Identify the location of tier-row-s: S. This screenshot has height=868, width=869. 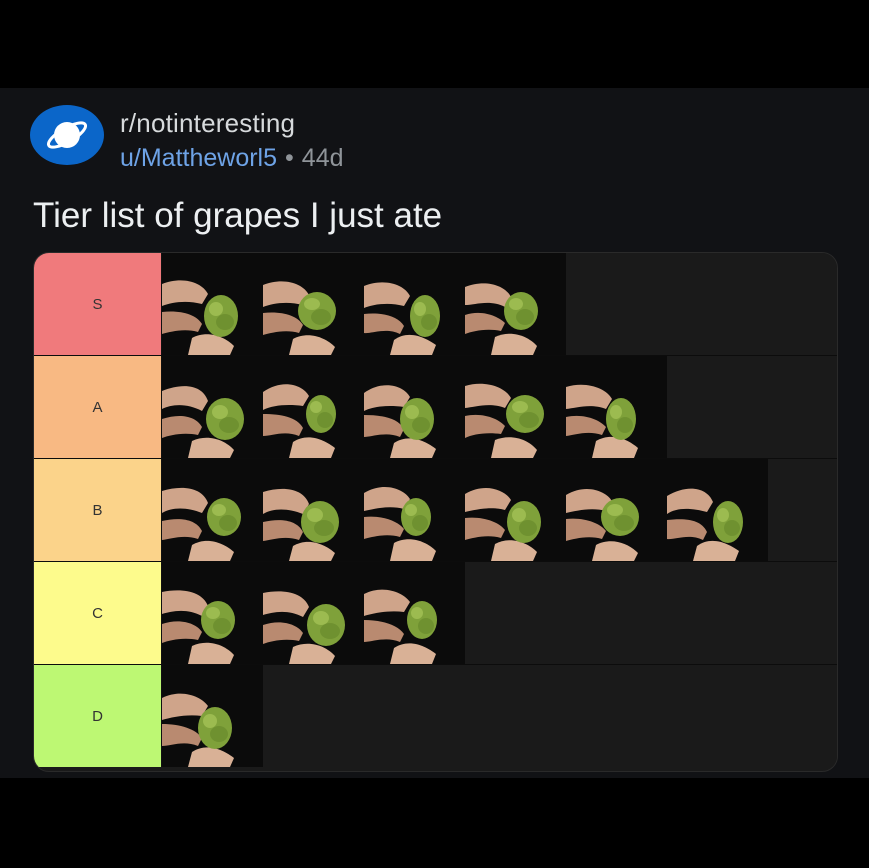
(435, 304).